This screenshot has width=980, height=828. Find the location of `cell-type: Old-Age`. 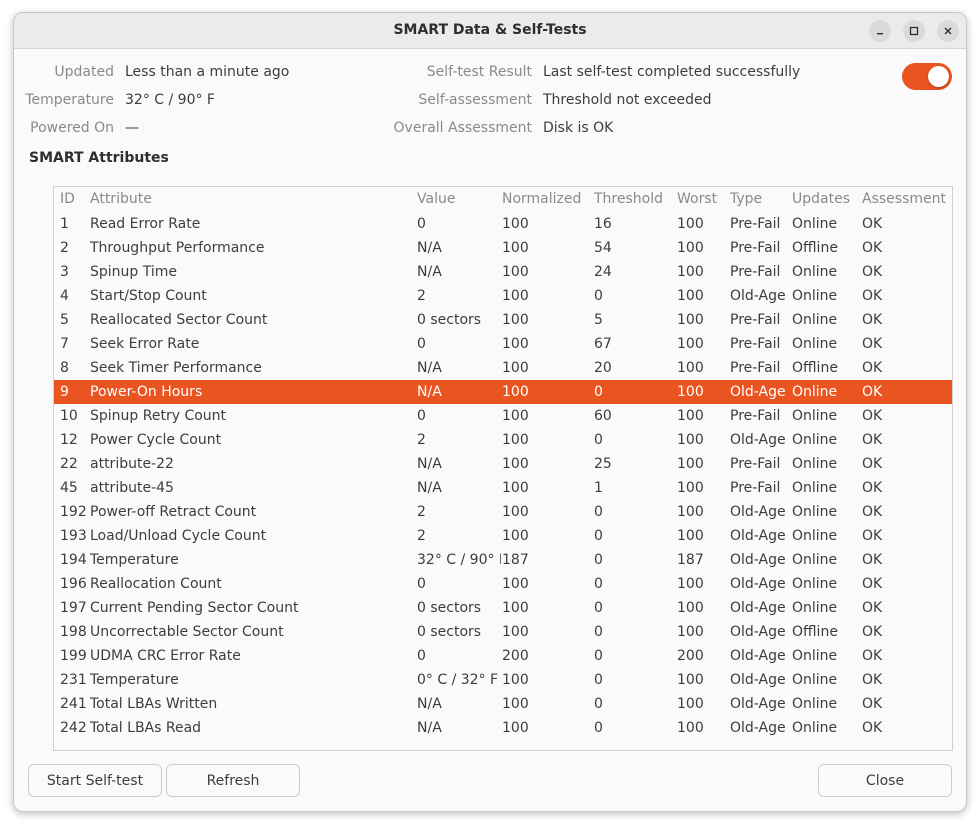

cell-type: Old-Age is located at coordinates (758, 296).